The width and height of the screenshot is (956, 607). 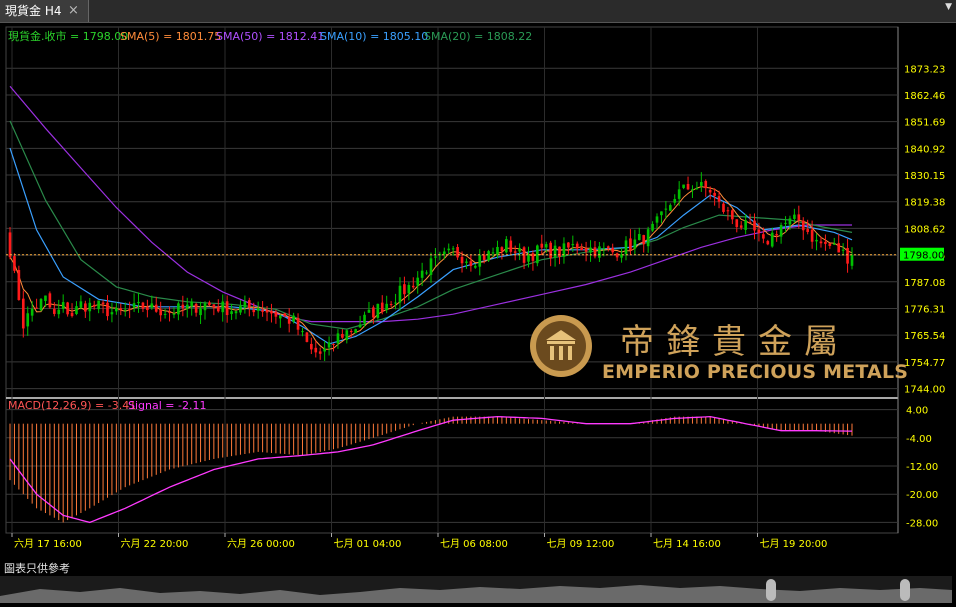 What do you see at coordinates (167, 405) in the screenshot?
I see `legend-signal: Signal = -2.11` at bounding box center [167, 405].